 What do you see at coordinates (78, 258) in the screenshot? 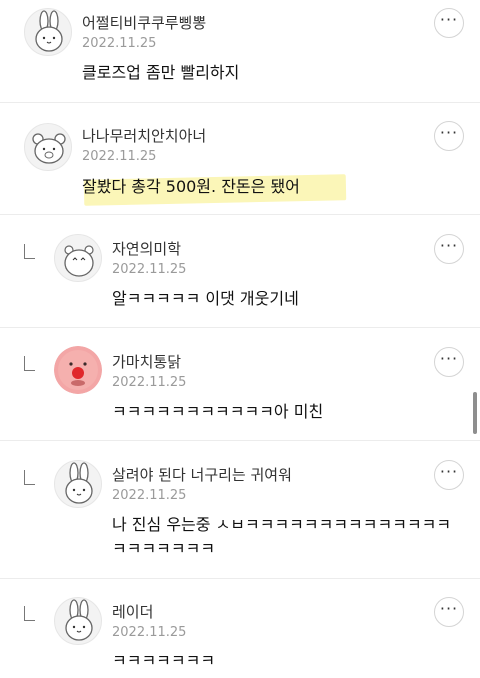
I see `hamster-icon` at bounding box center [78, 258].